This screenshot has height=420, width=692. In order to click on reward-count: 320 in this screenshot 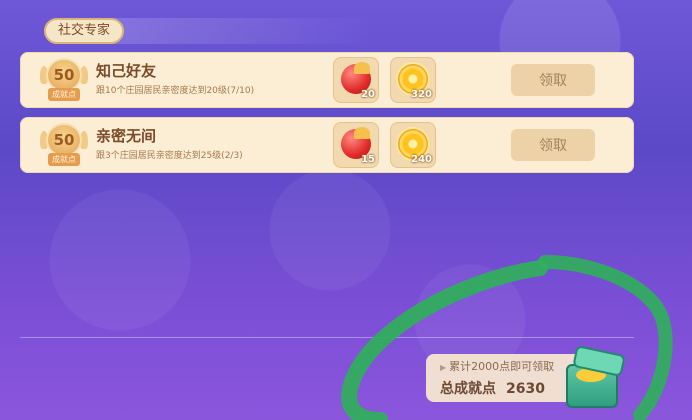, I will do `click(421, 94)`.